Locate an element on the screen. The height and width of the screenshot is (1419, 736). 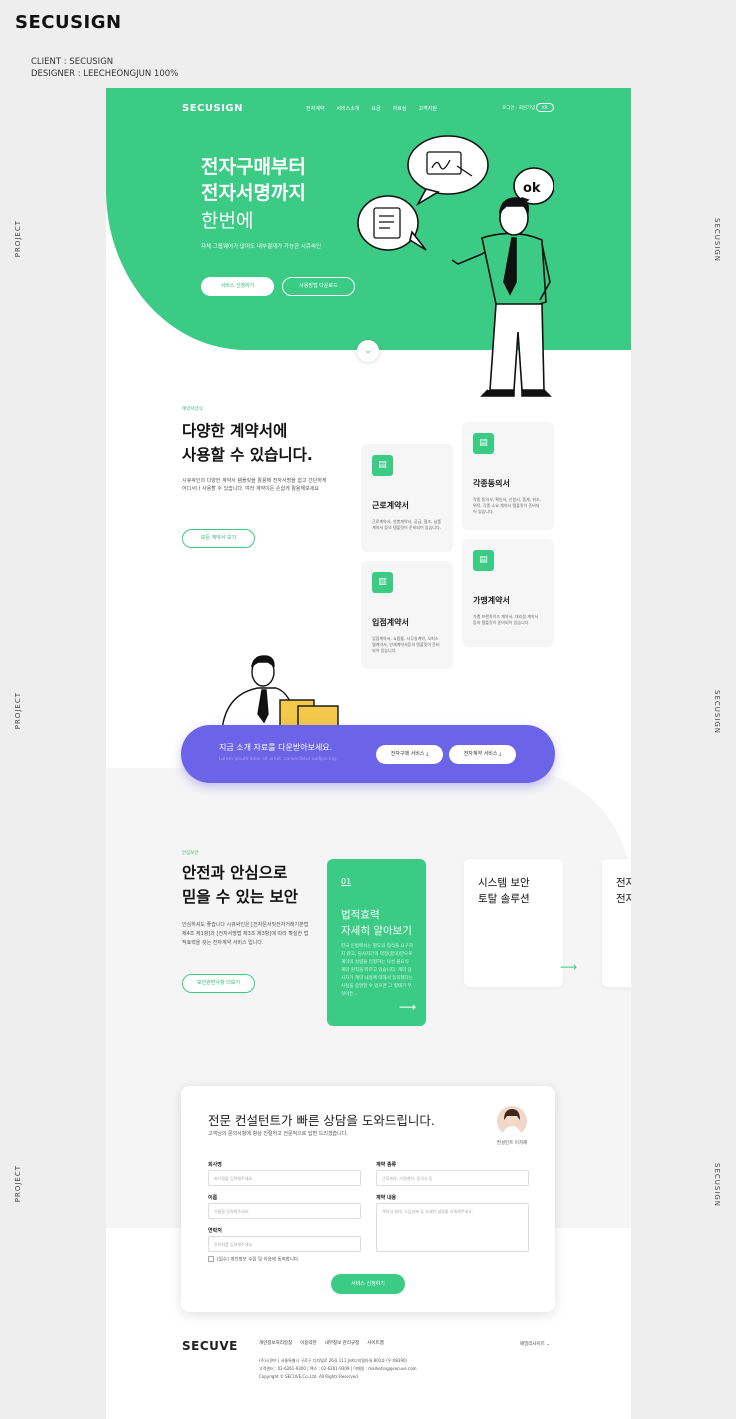
hero-title-line: 전자구매부터 is located at coordinates (253, 167).